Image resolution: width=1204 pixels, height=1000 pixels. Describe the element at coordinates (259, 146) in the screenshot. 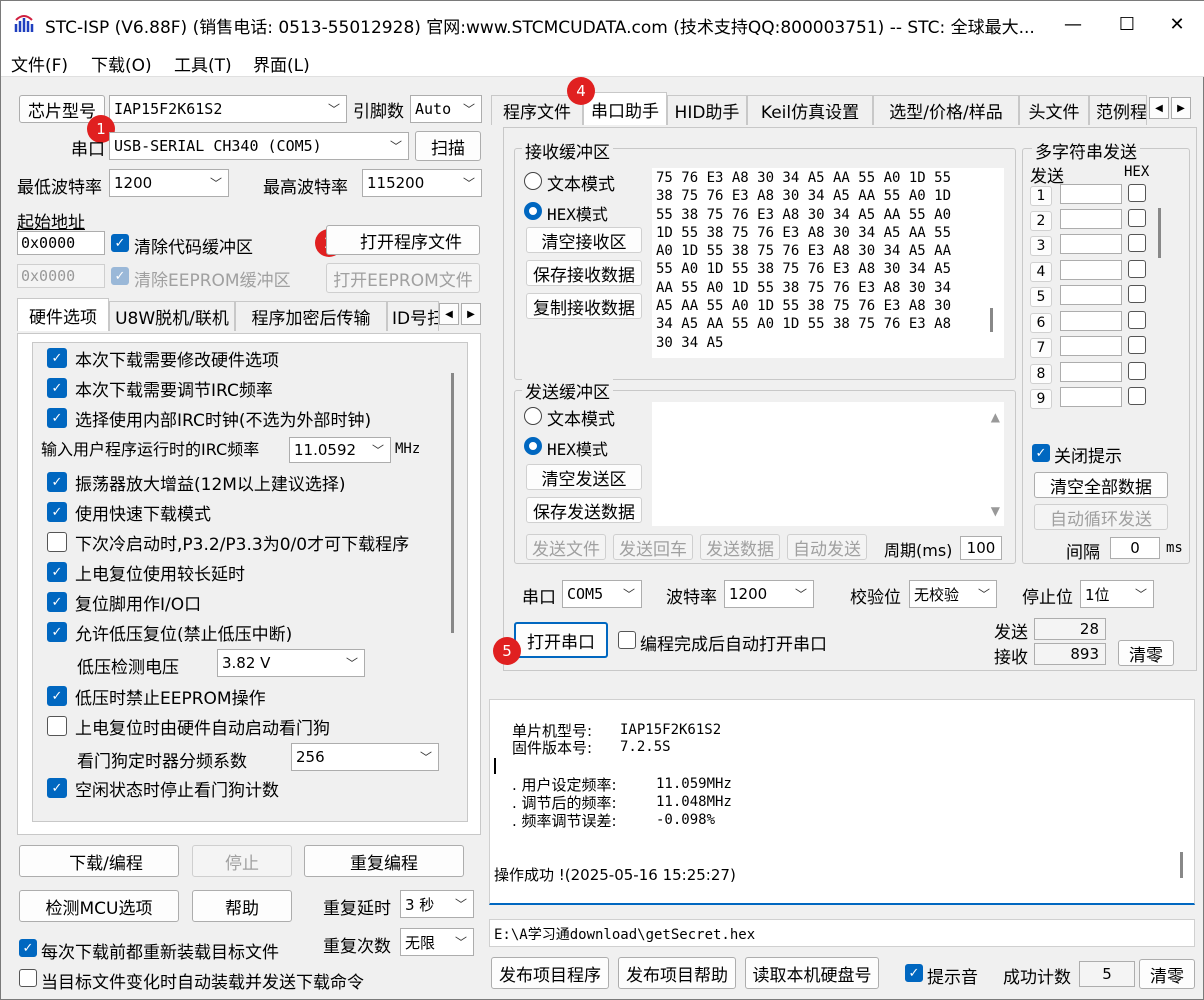

I see `serial-port-select: USB-SERIAL CH340 (COM5) ﹀` at that location.